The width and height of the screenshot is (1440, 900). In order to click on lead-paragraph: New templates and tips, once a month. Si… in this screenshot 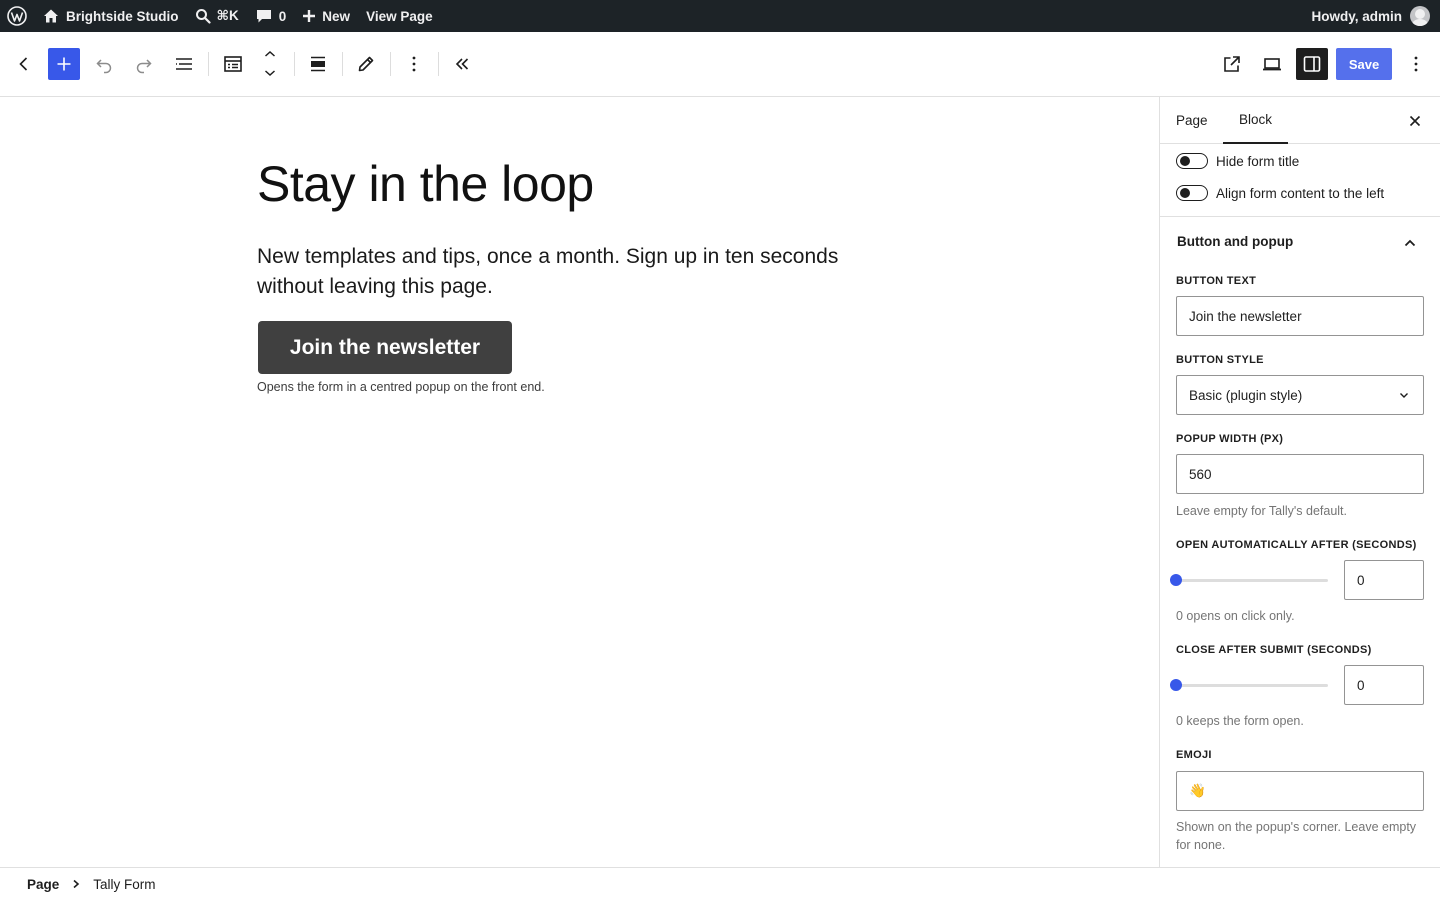, I will do `click(567, 272)`.